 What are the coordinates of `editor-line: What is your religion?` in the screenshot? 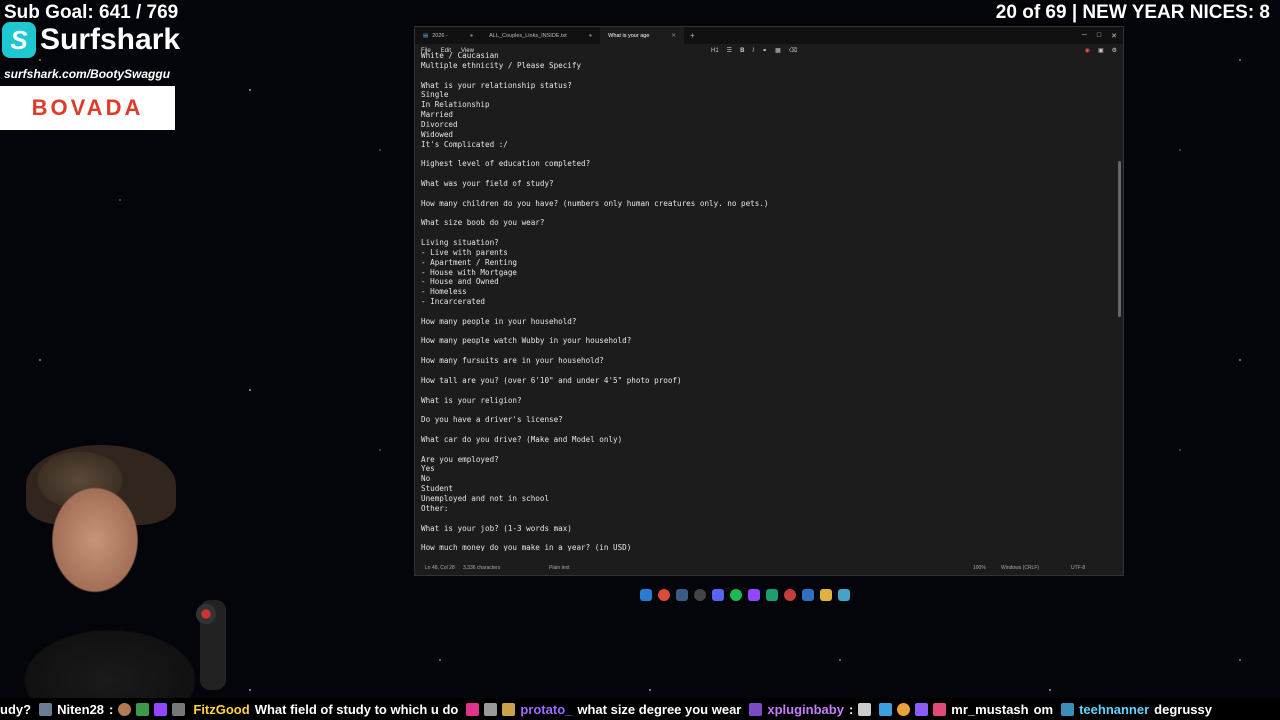 It's located at (471, 400).